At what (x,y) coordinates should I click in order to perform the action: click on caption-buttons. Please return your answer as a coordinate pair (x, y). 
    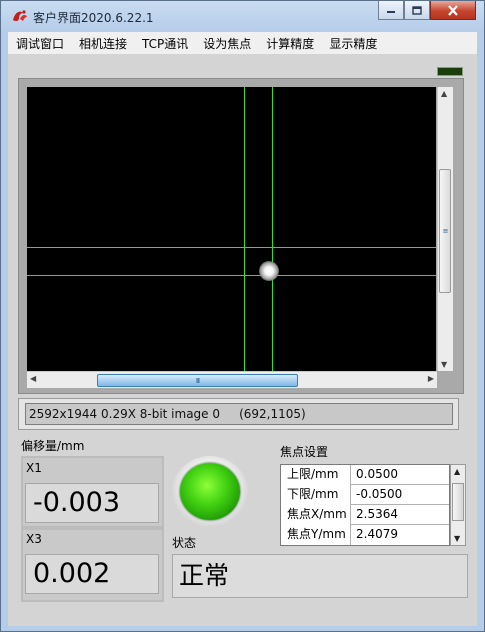
    Looking at the image, I should click on (427, 10).